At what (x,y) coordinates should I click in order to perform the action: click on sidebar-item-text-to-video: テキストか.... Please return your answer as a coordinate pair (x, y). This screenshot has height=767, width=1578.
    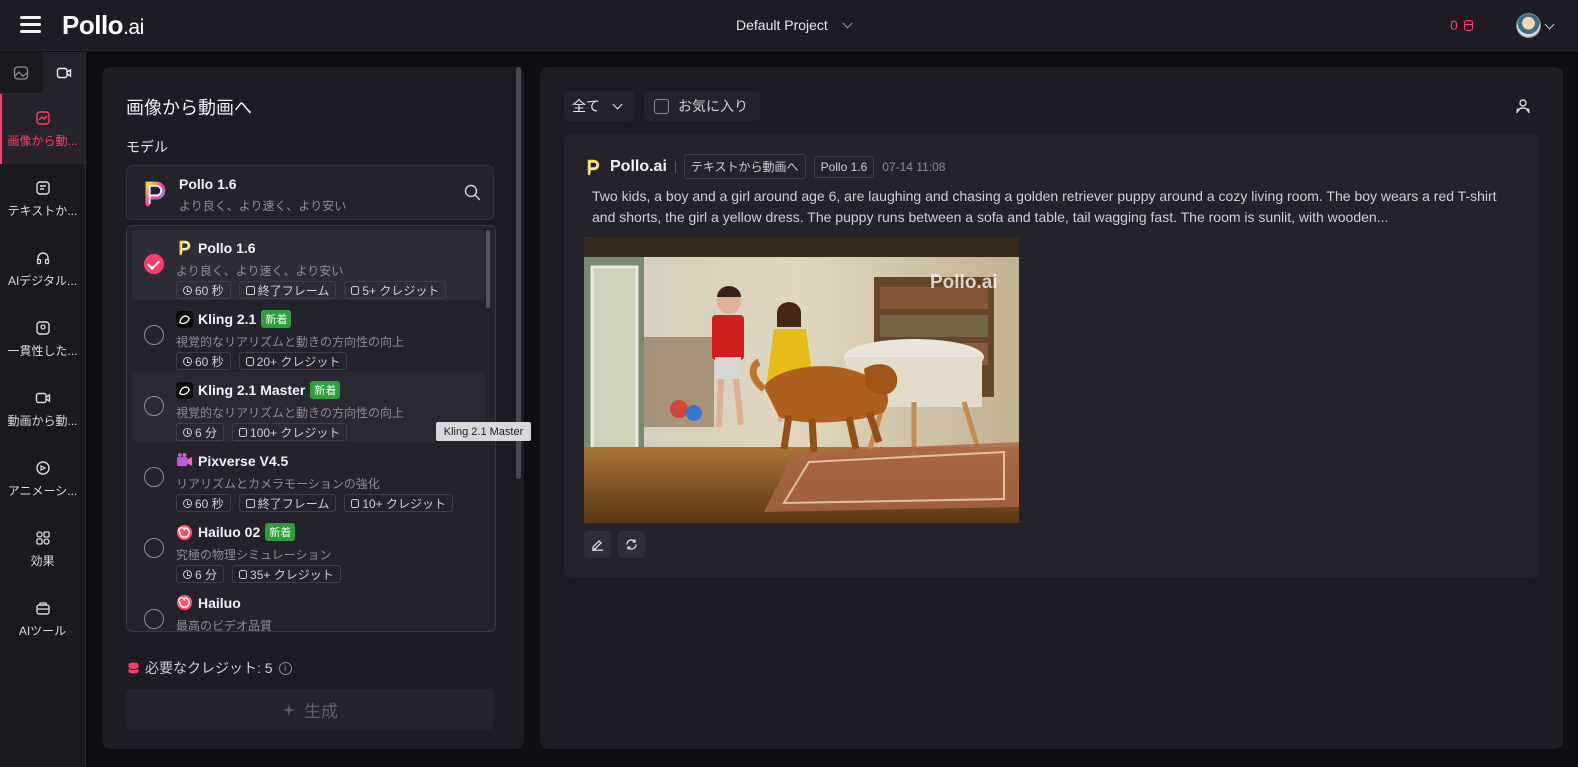
    Looking at the image, I should click on (42, 199).